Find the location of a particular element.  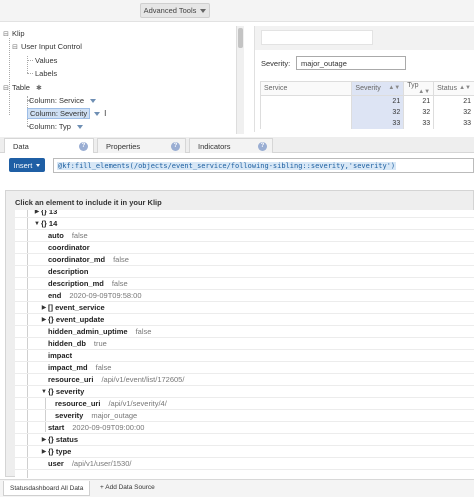

table-row: 21 21 21 is located at coordinates (366, 101).